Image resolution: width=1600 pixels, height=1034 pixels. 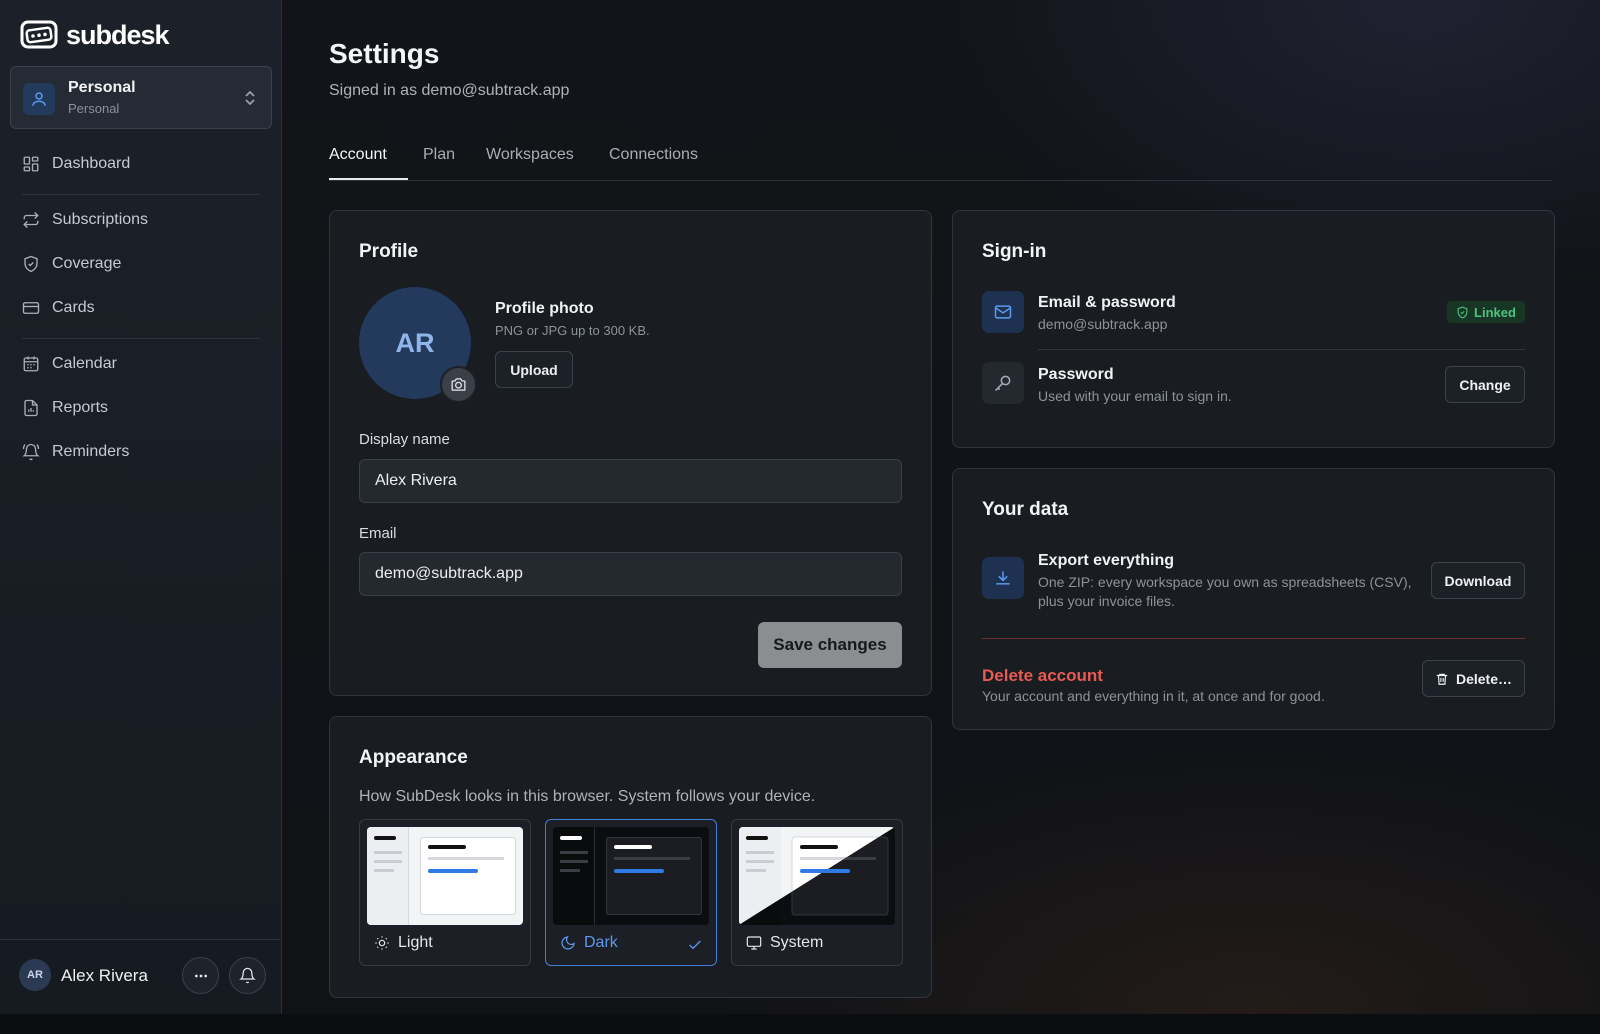 I want to click on sidebar-item-label: Reminders, so click(x=91, y=451).